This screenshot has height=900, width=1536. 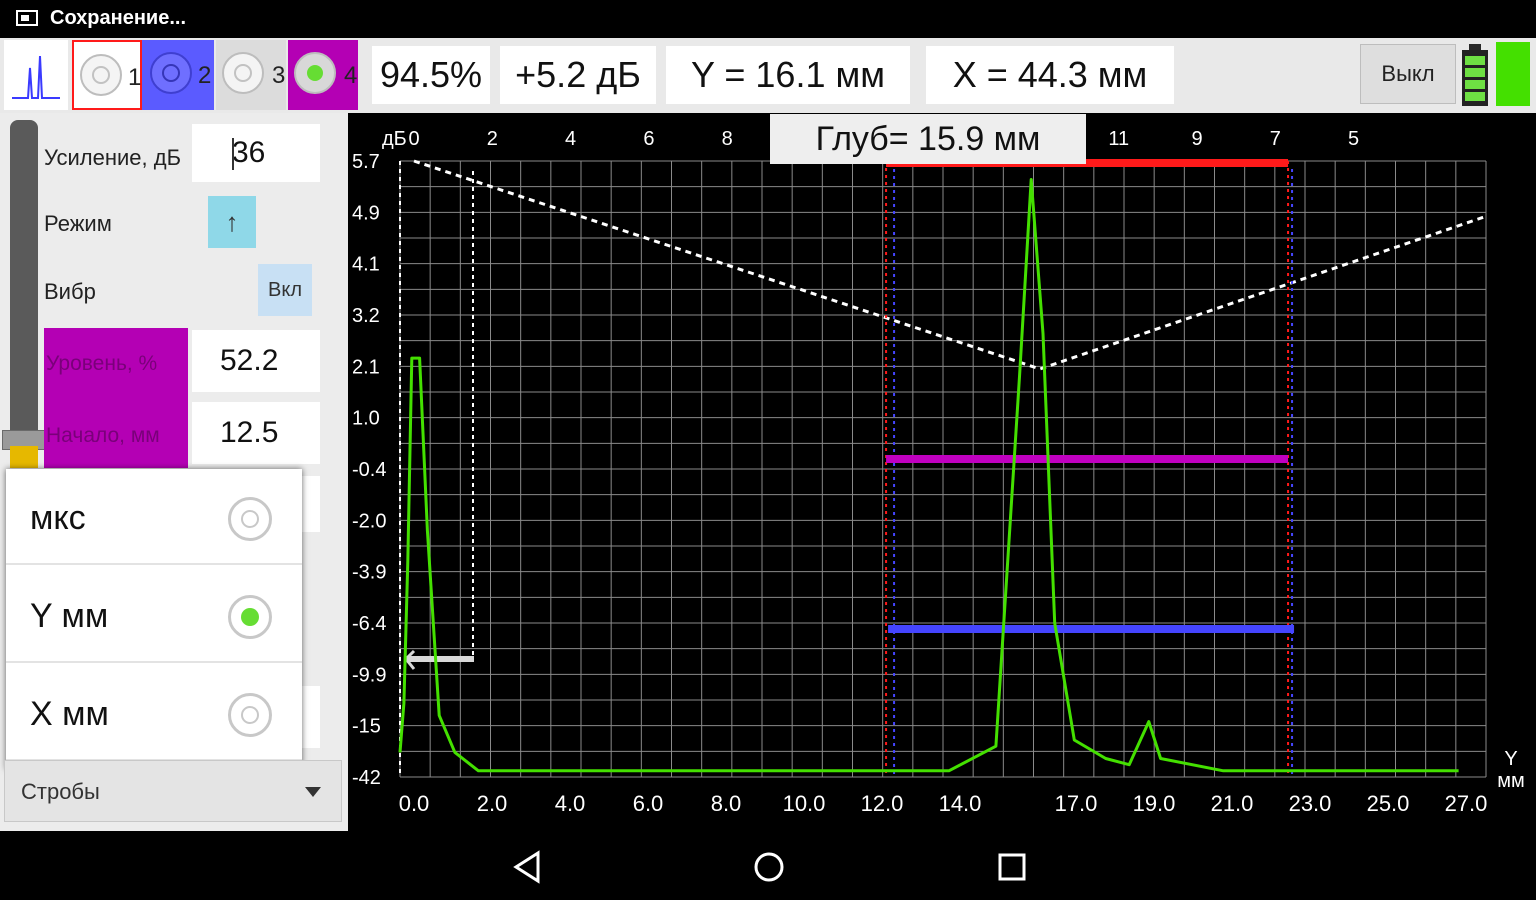 What do you see at coordinates (1513, 74) in the screenshot?
I see `signal-indicator` at bounding box center [1513, 74].